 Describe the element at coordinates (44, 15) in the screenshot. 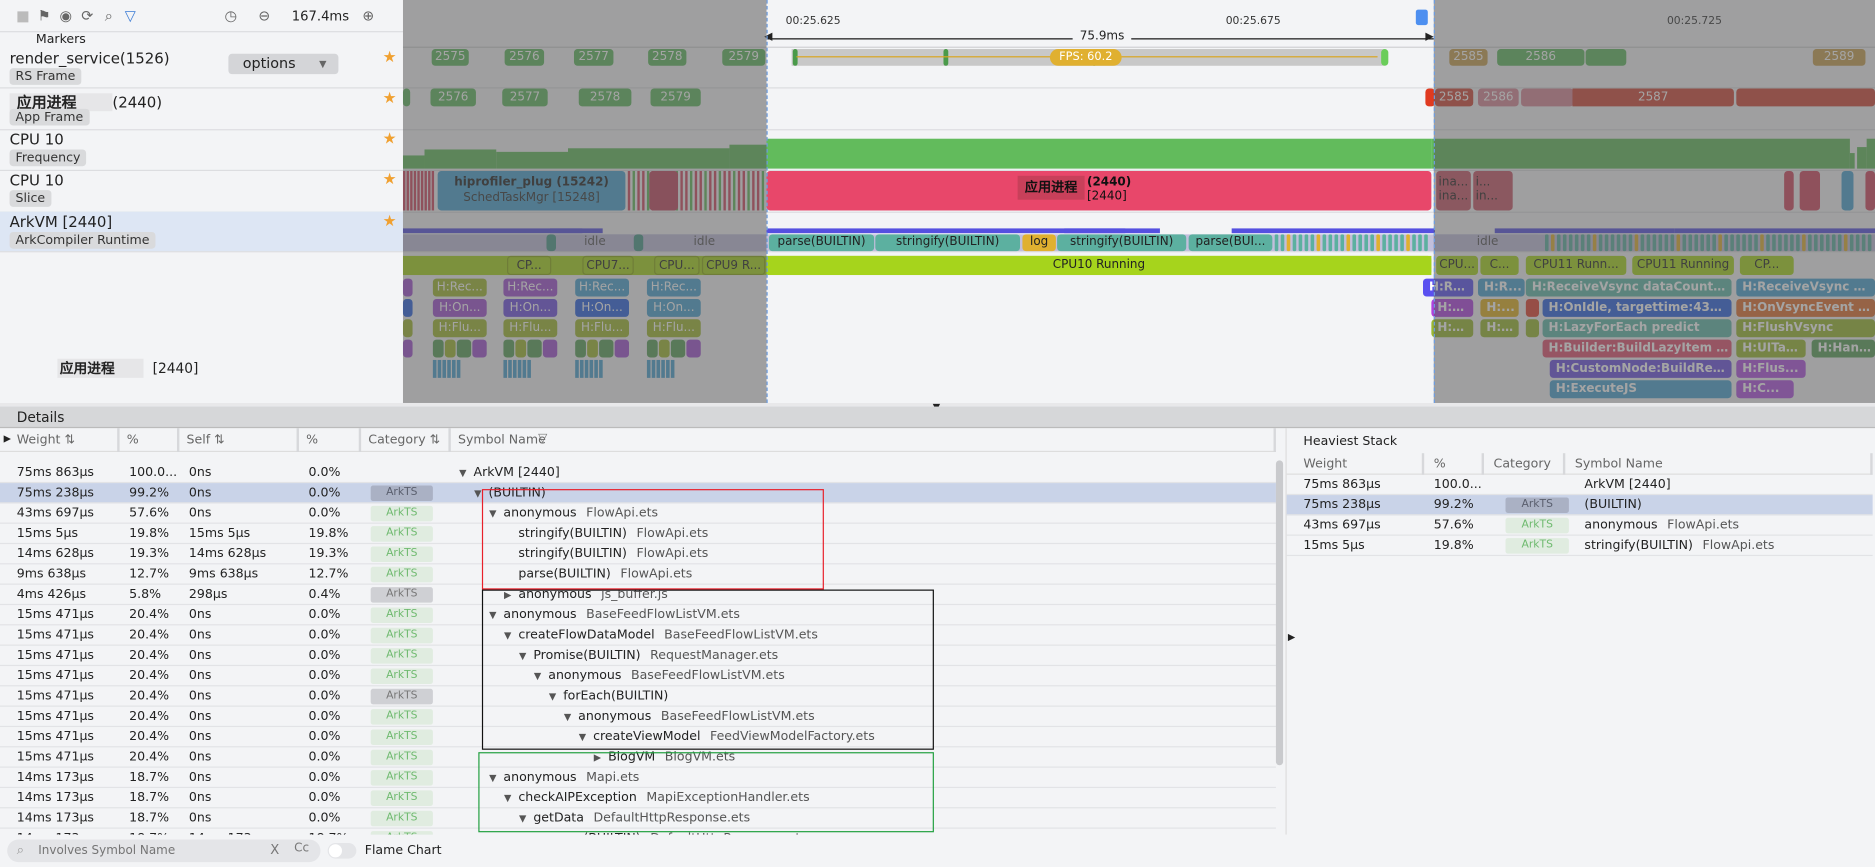

I see `flag-icon: ⚑` at that location.